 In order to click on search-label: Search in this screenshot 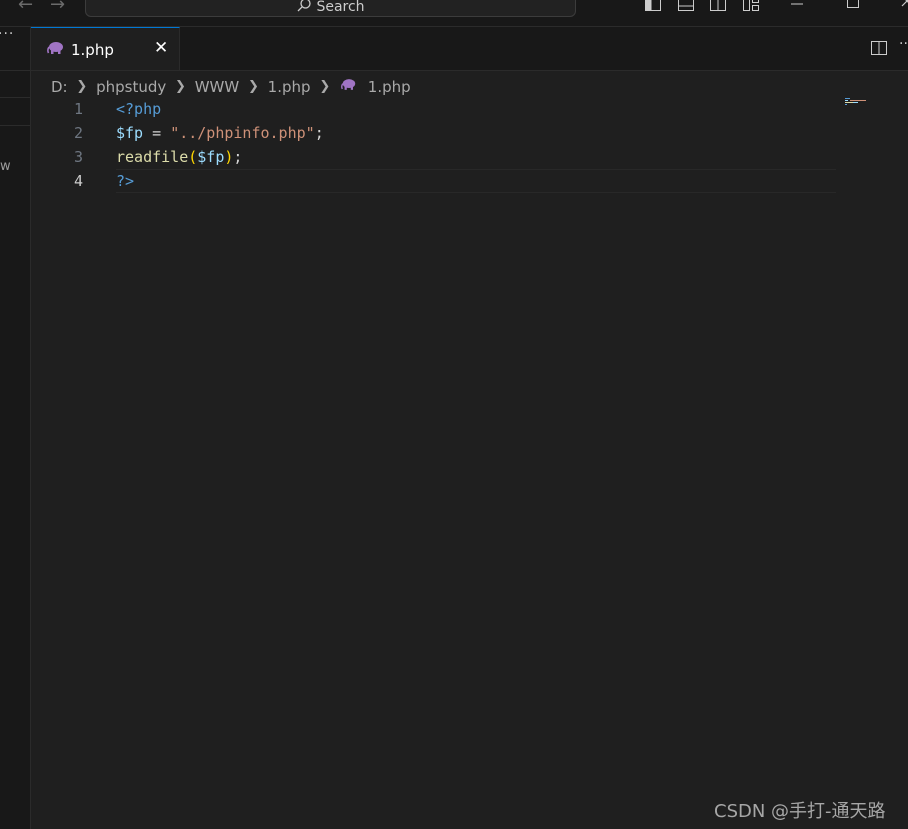, I will do `click(340, 7)`.